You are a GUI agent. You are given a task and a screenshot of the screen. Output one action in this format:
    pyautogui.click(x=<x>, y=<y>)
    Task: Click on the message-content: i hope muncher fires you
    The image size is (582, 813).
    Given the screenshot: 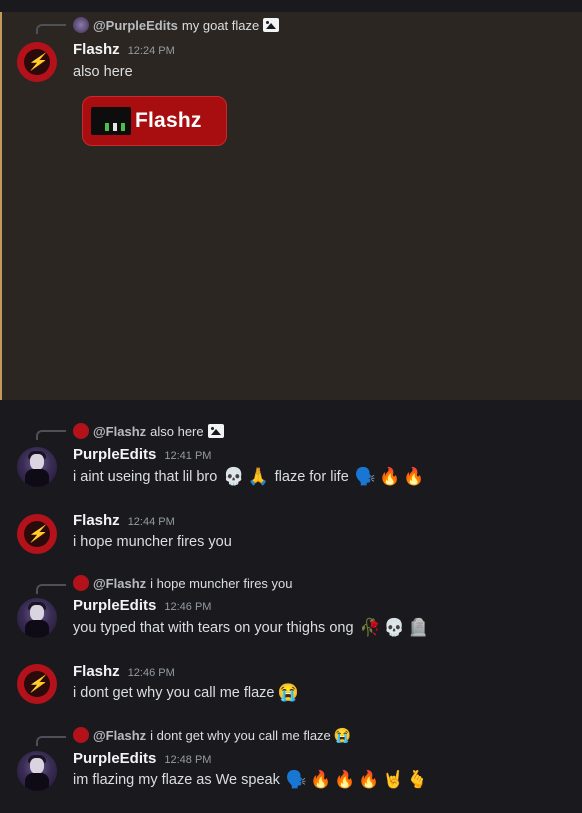 What is the action you would take?
    pyautogui.click(x=152, y=542)
    